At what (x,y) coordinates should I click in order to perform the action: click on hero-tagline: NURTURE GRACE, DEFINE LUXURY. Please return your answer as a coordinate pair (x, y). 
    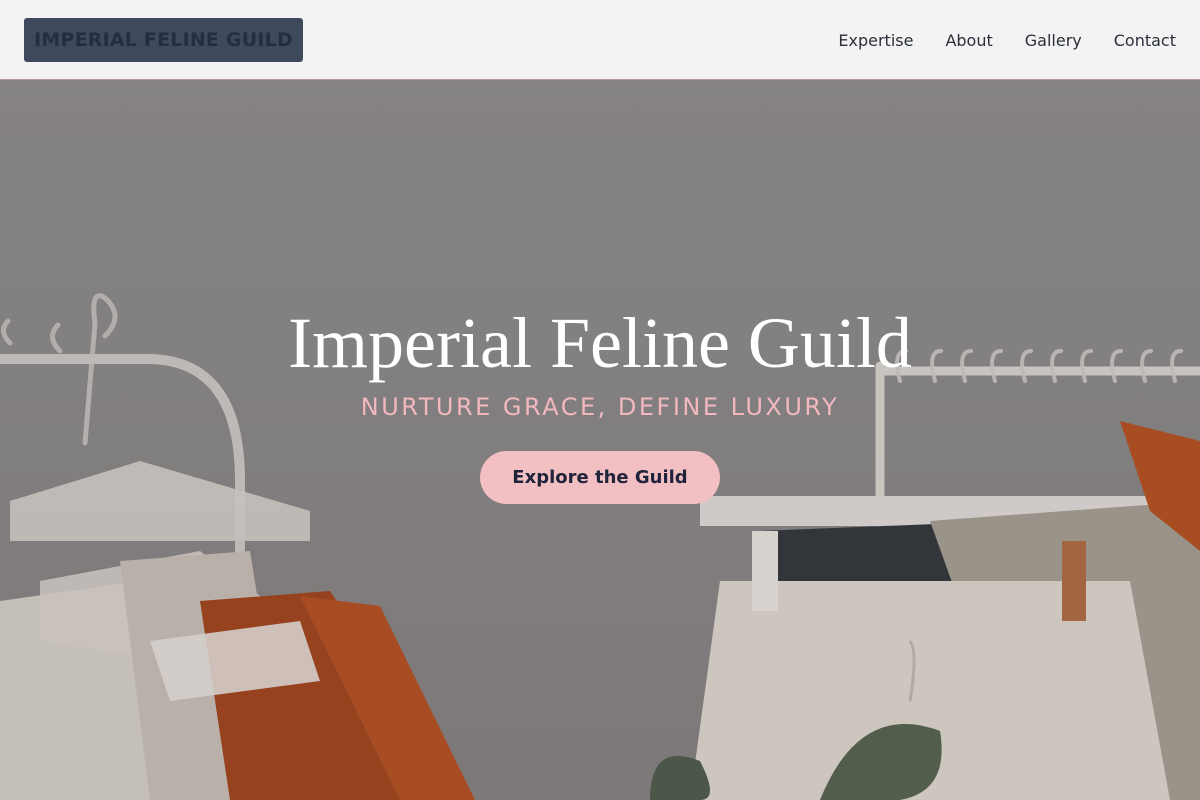
    Looking at the image, I should click on (600, 407).